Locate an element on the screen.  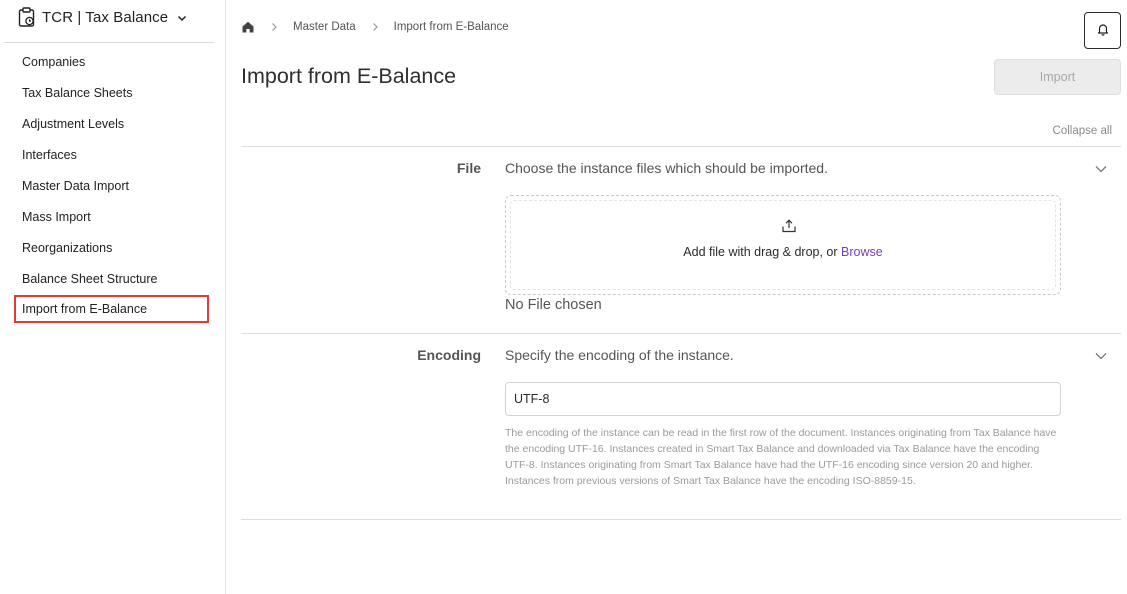
app-switcher: TCR | Tax Balance is located at coordinates (103, 17).